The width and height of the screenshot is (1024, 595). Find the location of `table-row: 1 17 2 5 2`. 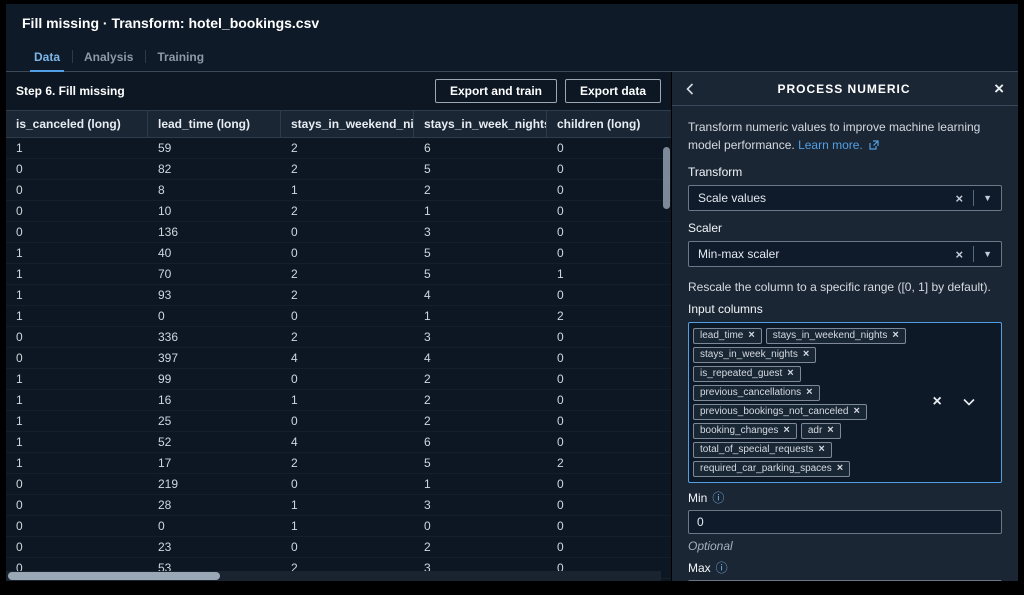

table-row: 1 17 2 5 2 is located at coordinates (338, 463).